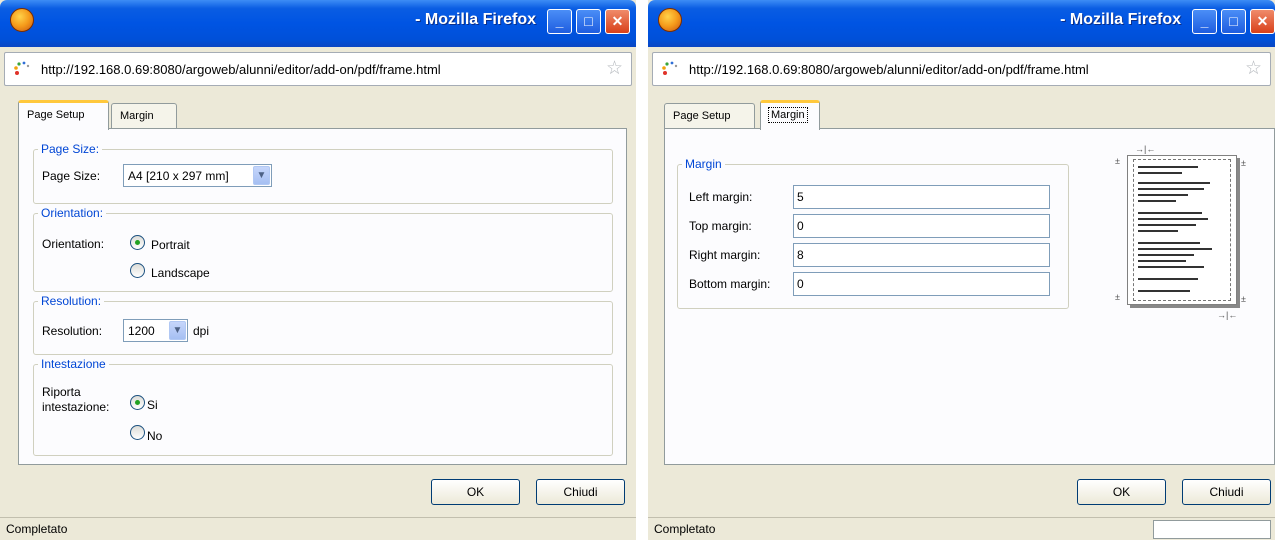  I want to click on orientation-label: Orientation:, so click(73, 244).